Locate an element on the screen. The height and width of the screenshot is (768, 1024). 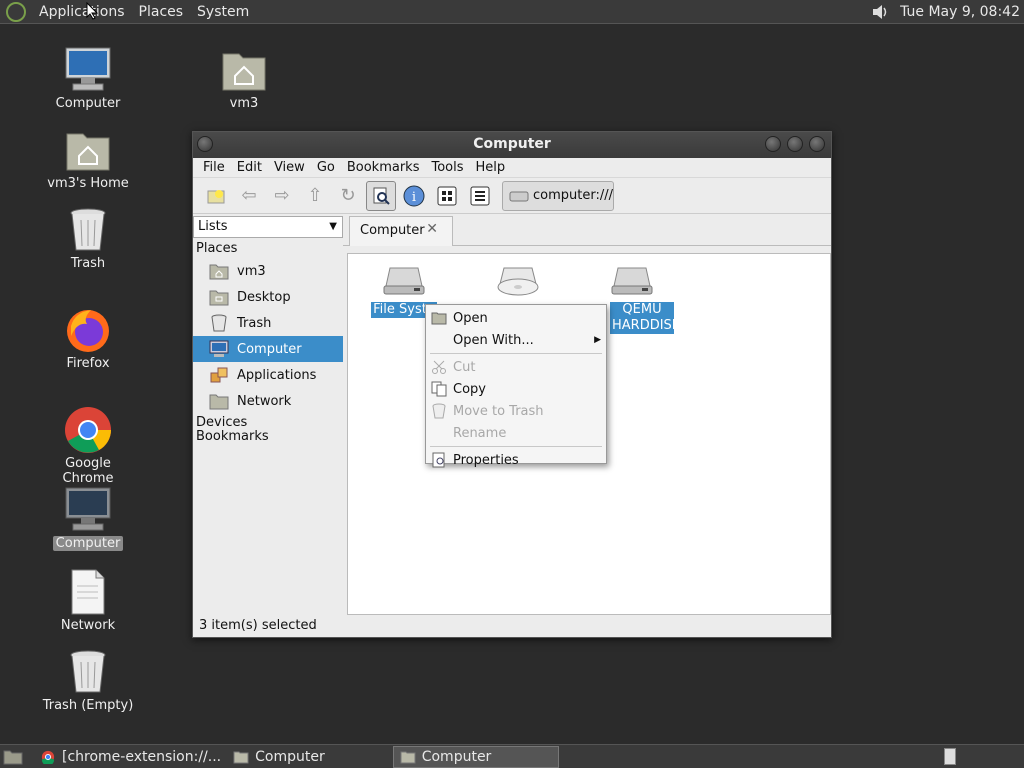
search-toggle-button is located at coordinates (381, 195).